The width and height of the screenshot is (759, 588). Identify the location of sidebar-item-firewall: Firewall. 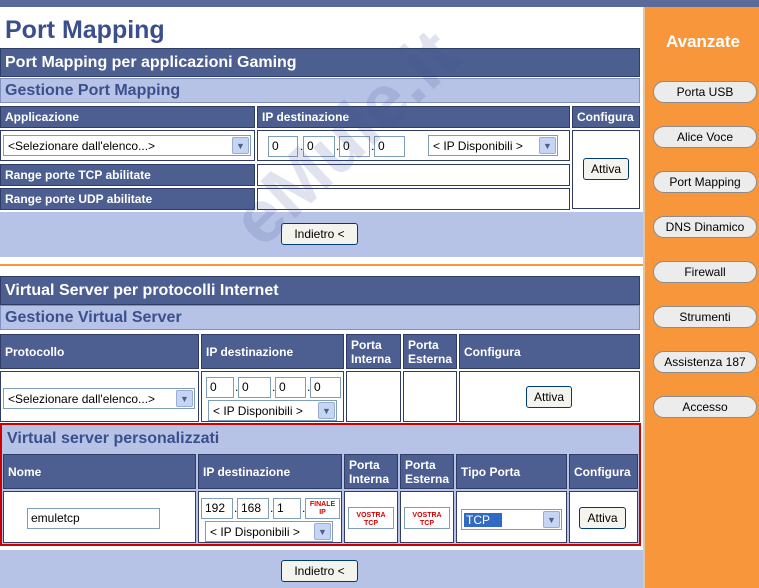
(705, 272).